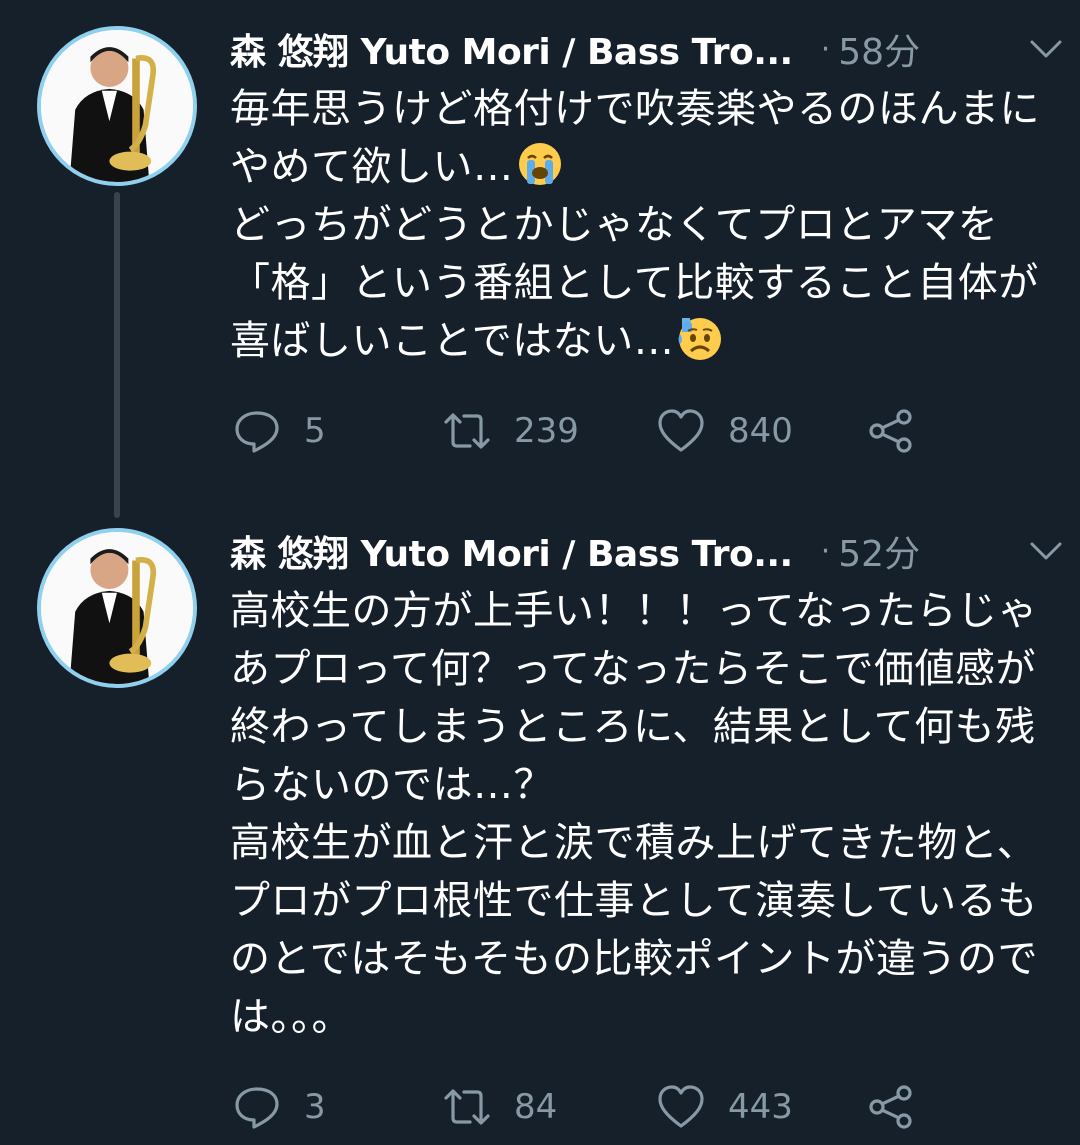 The height and width of the screenshot is (1145, 1080). I want to click on reply-button: 3, so click(279, 1107).